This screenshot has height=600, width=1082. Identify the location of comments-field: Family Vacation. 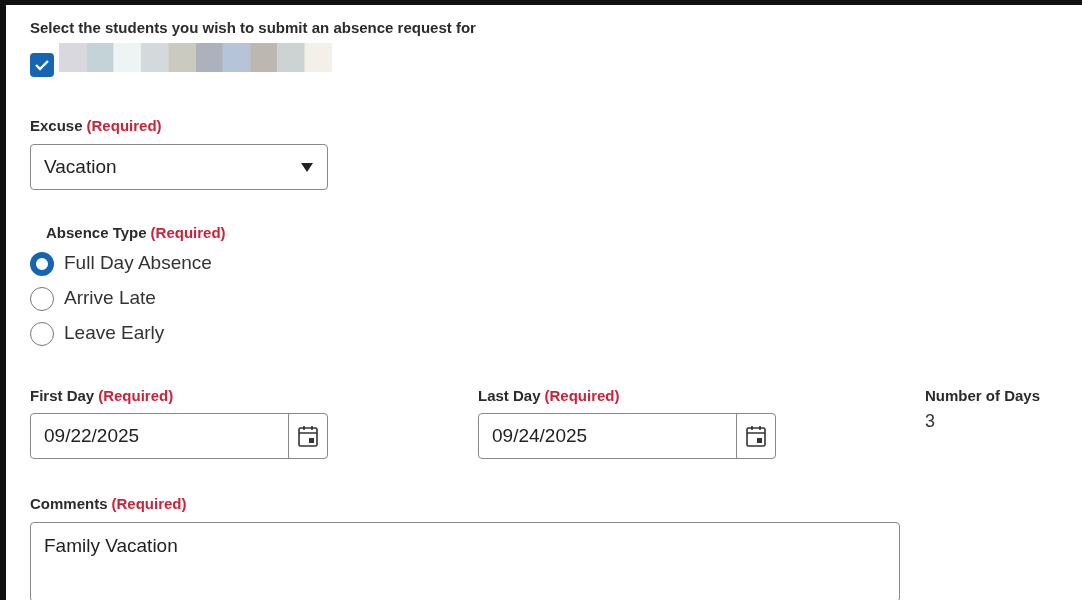
(465, 561).